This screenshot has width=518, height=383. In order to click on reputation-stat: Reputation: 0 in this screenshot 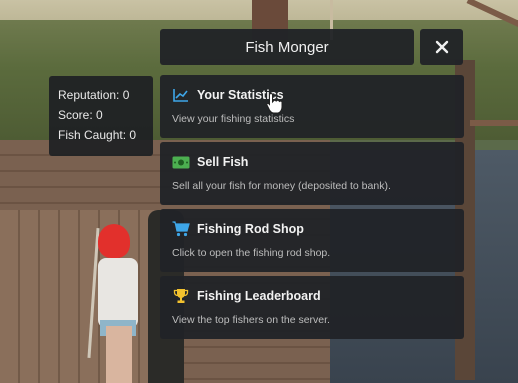, I will do `click(94, 95)`.